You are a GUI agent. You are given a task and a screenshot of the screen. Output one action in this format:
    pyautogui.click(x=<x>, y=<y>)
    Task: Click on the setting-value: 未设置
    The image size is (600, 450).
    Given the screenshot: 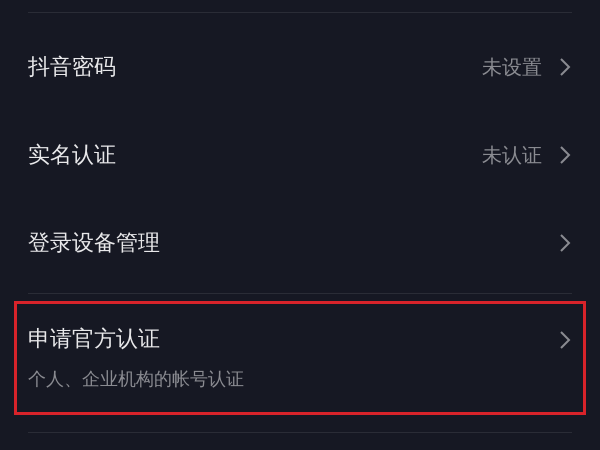 What is the action you would take?
    pyautogui.click(x=512, y=67)
    